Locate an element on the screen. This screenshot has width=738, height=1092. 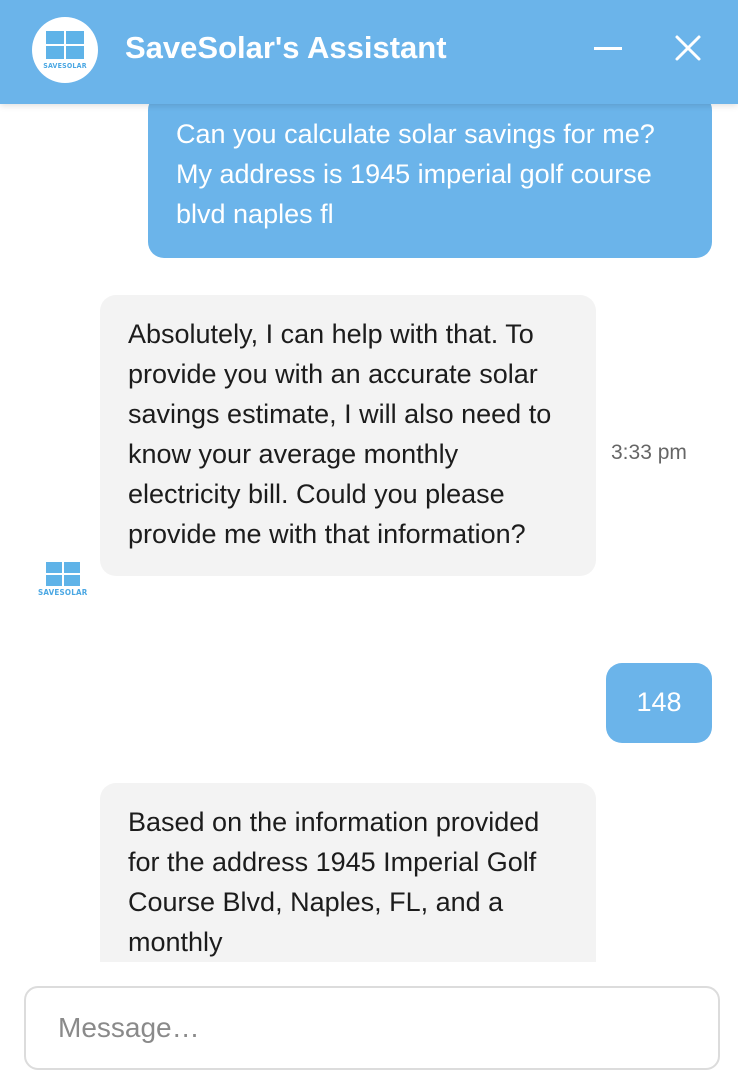
user-message: 148 is located at coordinates (659, 703).